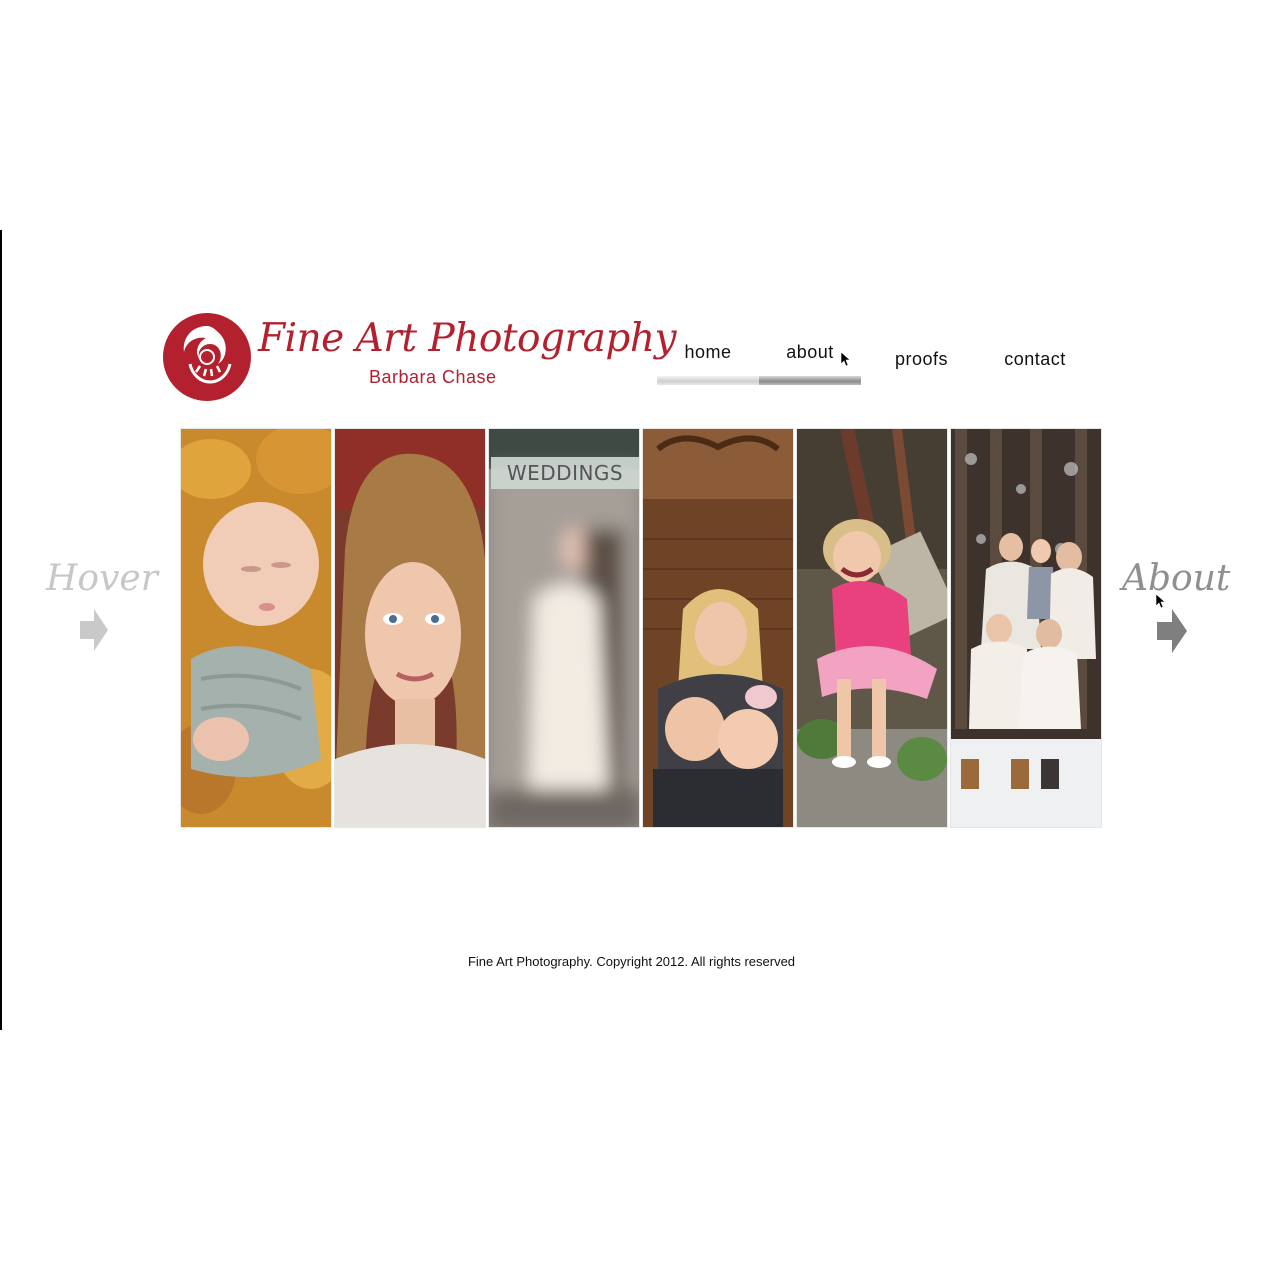  What do you see at coordinates (467, 338) in the screenshot?
I see `logo-title: Fine Art Photography` at bounding box center [467, 338].